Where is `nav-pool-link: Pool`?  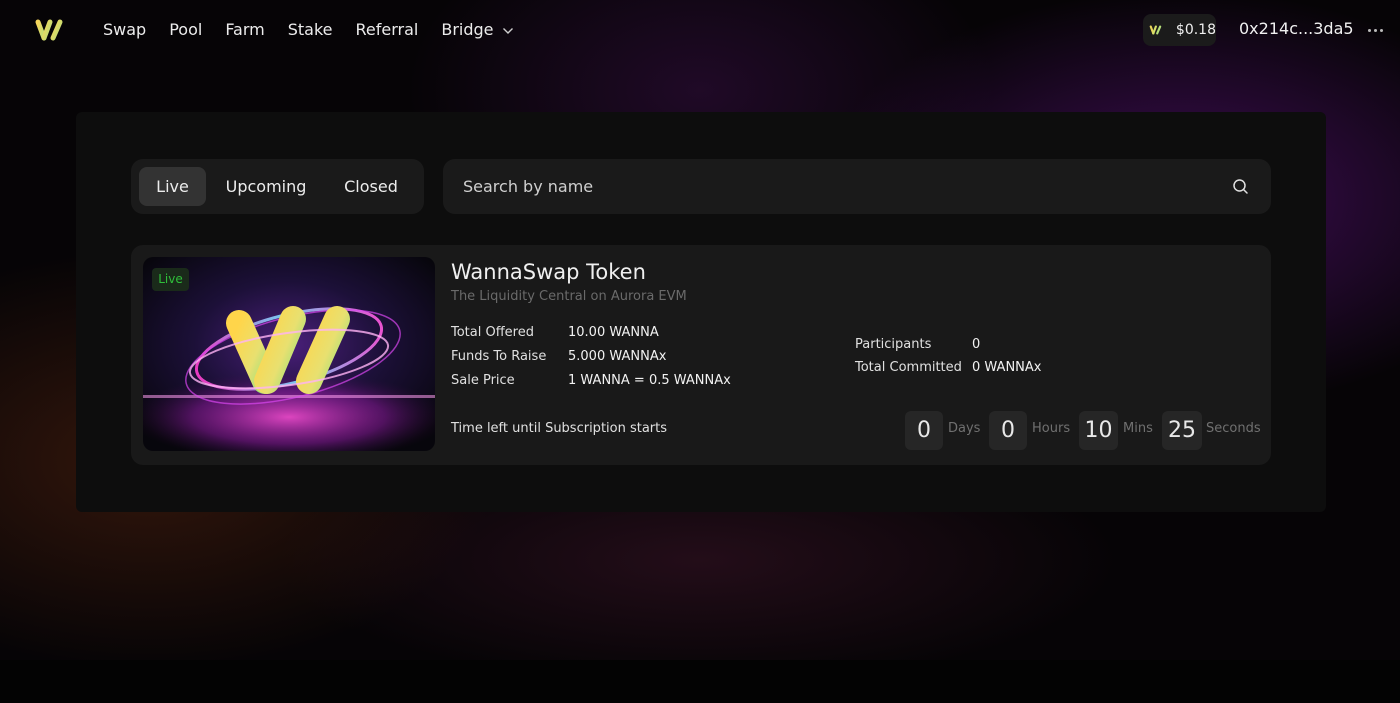
nav-pool-link: Pool is located at coordinates (185, 30).